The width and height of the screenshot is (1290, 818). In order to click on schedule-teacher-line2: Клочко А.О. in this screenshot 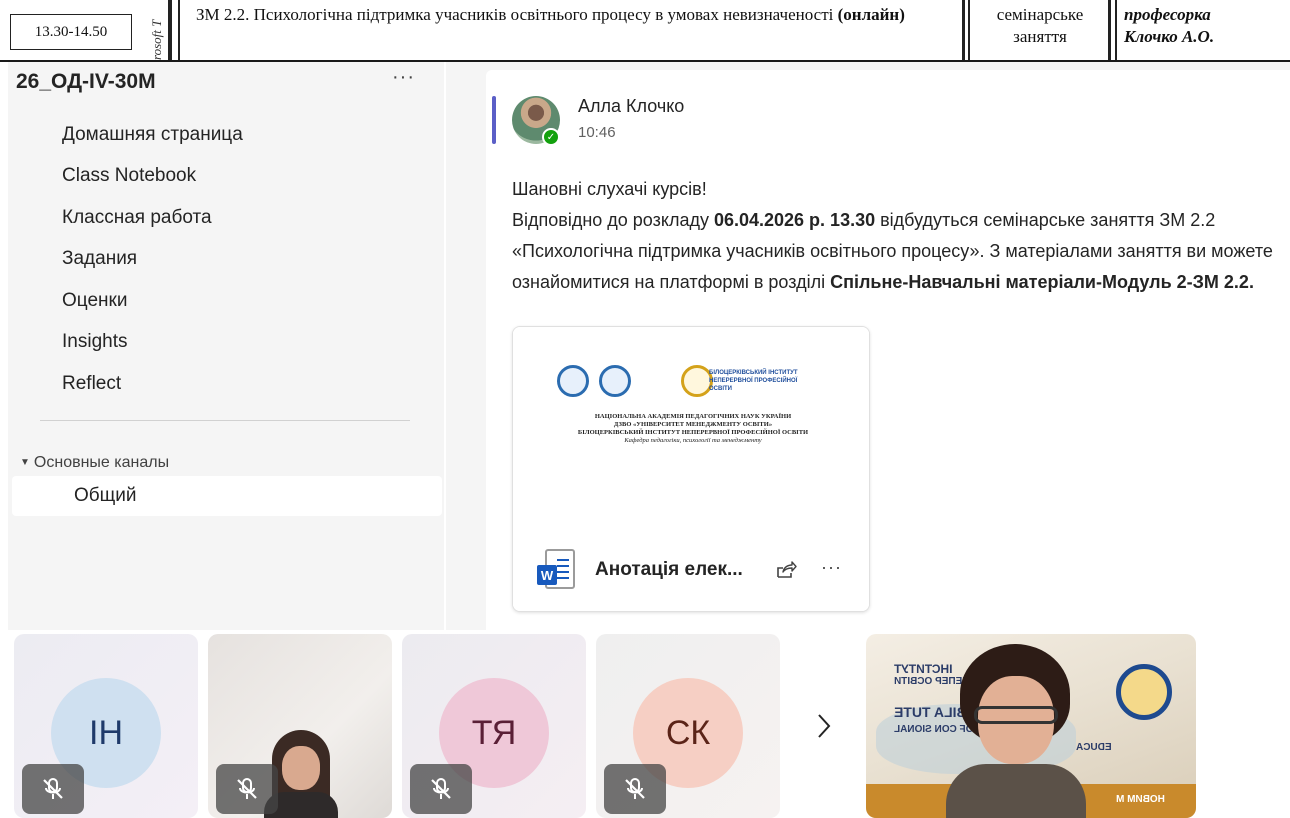, I will do `click(1169, 36)`.